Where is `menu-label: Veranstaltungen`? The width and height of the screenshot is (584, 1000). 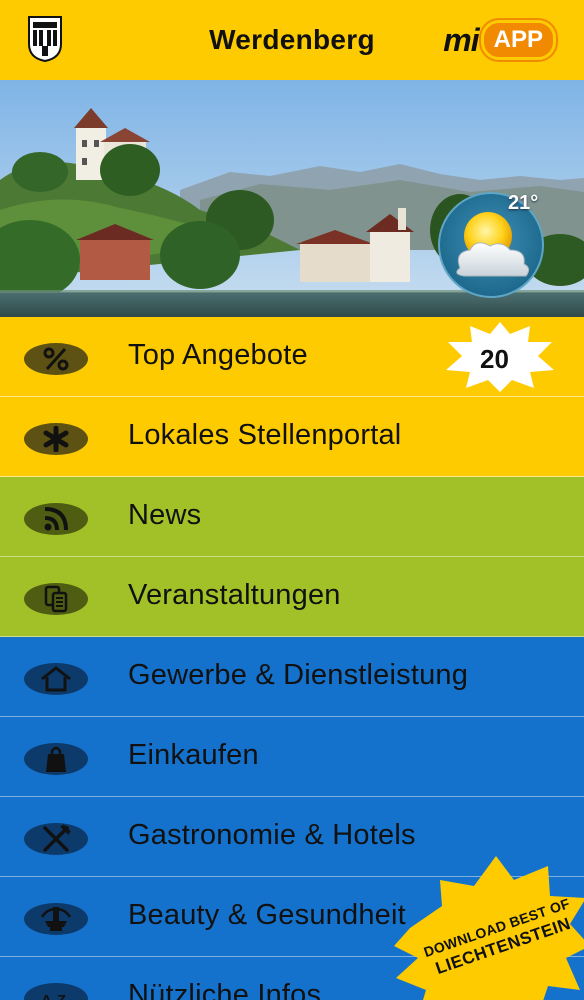 menu-label: Veranstaltungen is located at coordinates (234, 595).